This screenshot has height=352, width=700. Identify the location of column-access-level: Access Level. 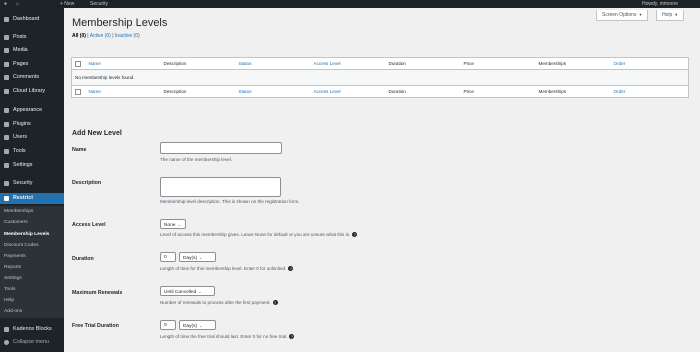
(348, 63).